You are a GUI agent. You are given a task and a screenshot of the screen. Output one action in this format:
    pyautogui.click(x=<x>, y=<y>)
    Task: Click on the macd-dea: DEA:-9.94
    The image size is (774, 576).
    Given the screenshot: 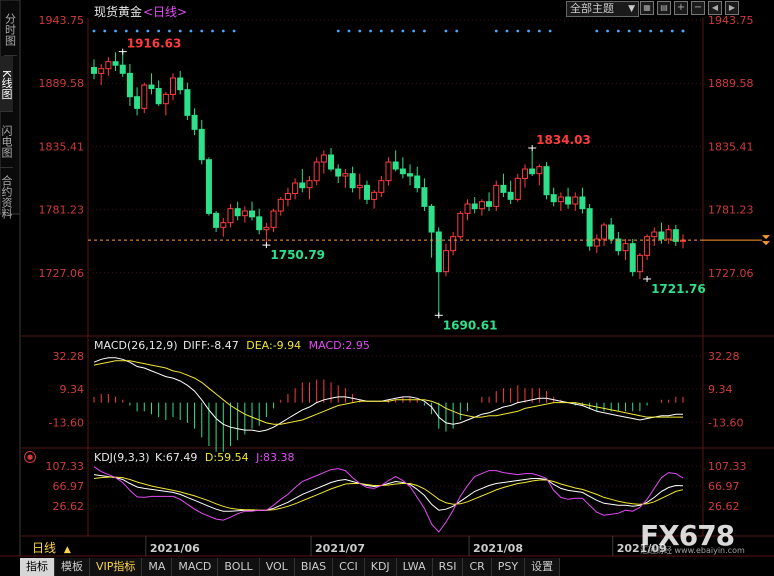 What is the action you would take?
    pyautogui.click(x=274, y=345)
    